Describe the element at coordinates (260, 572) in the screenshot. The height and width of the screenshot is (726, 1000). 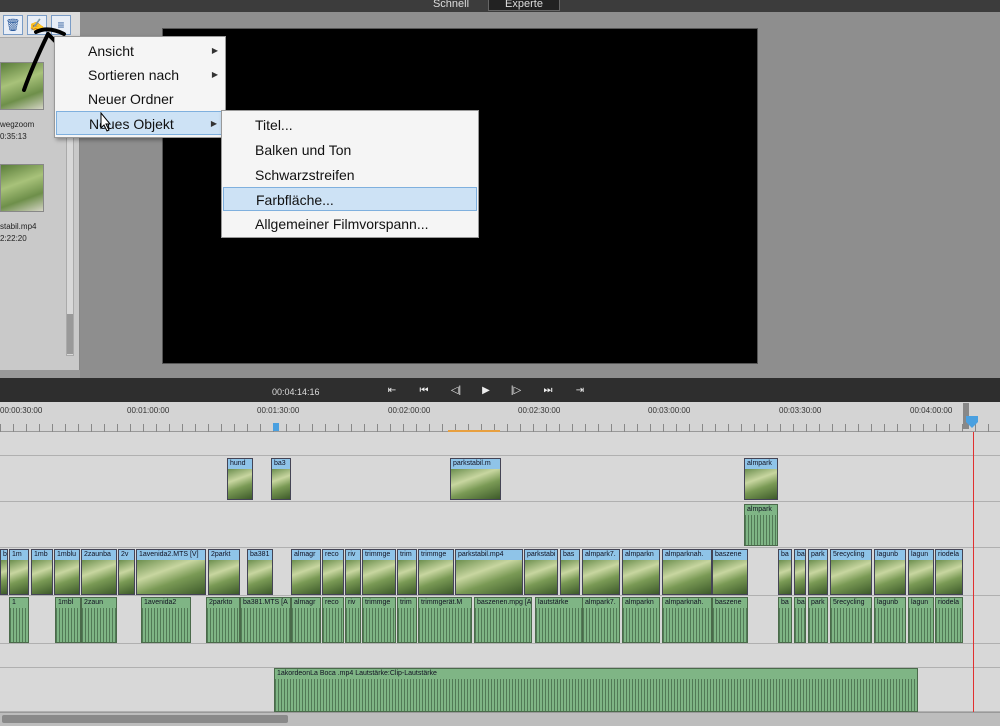
I see `video-clip: ba381` at that location.